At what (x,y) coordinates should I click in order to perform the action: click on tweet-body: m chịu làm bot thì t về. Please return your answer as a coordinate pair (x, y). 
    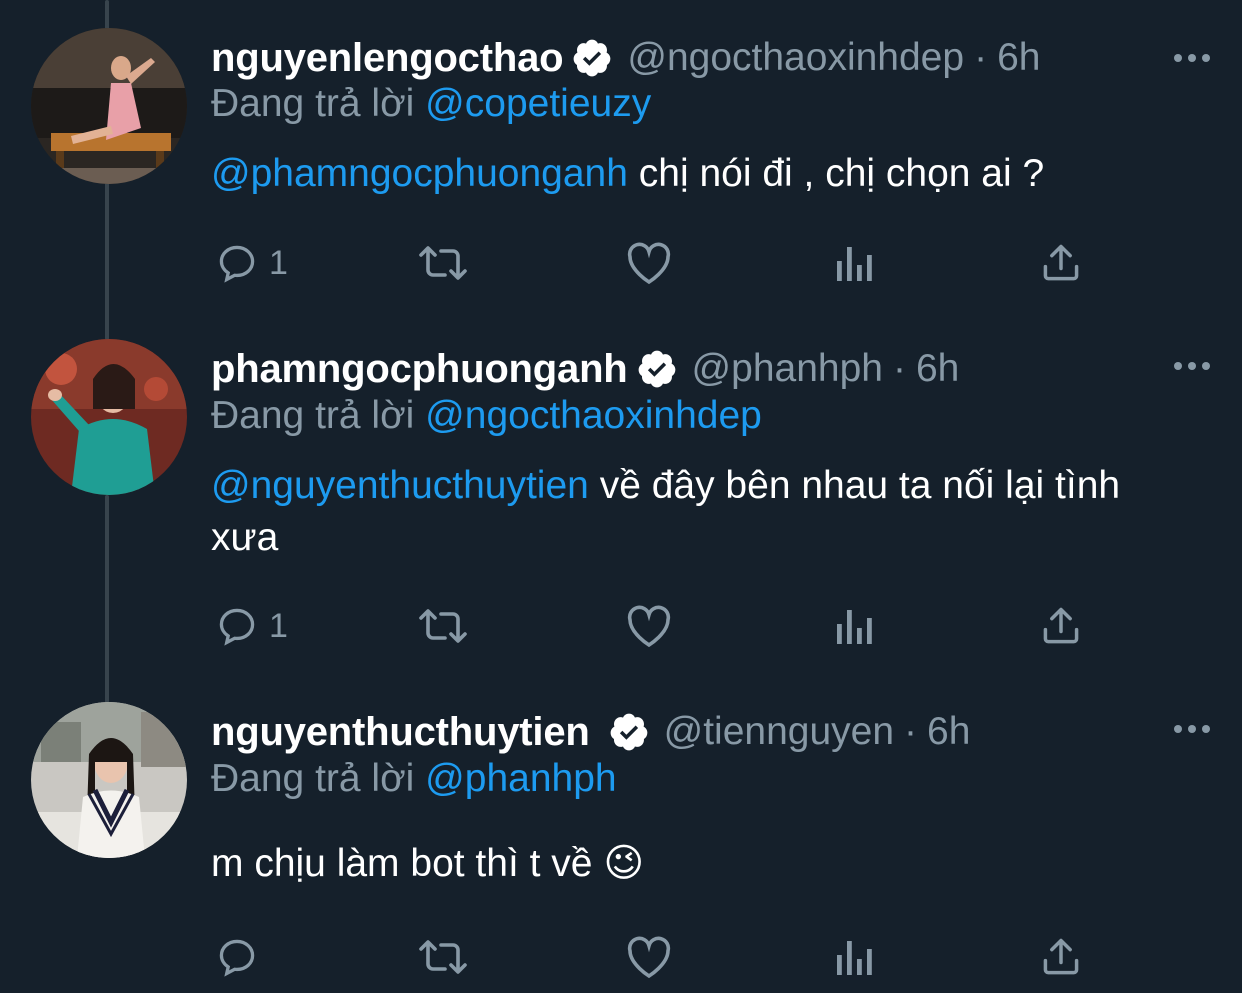
    Looking at the image, I should click on (402, 863).